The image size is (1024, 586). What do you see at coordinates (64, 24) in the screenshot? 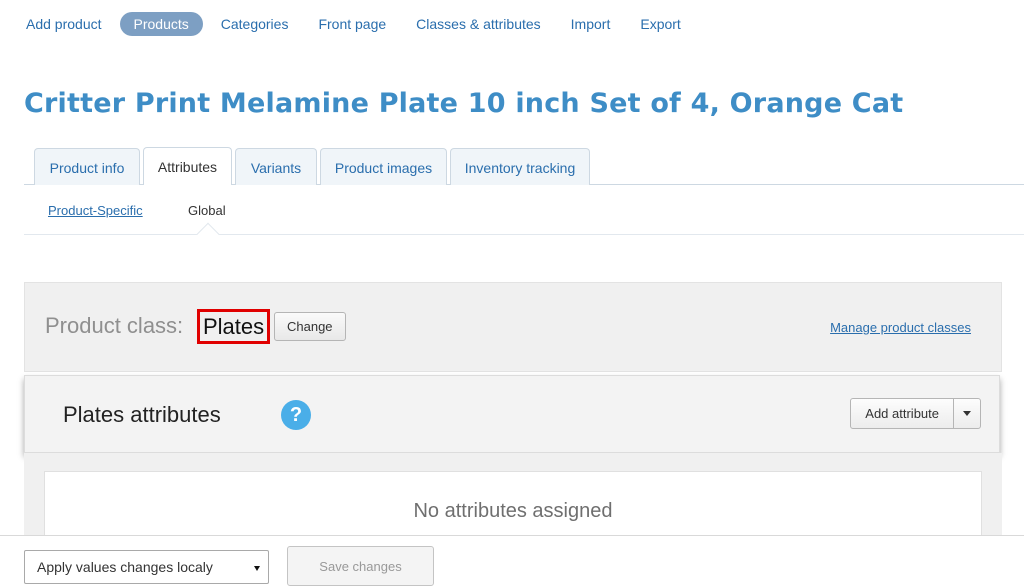
I see `nav-add-product: Add product` at bounding box center [64, 24].